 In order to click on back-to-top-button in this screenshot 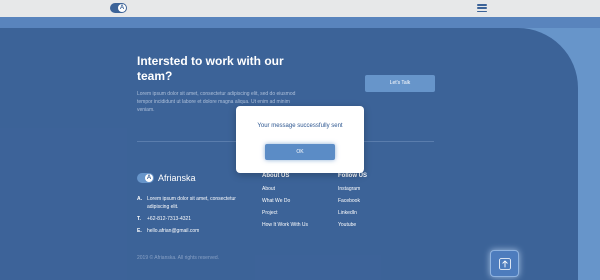, I will do `click(504, 263)`.